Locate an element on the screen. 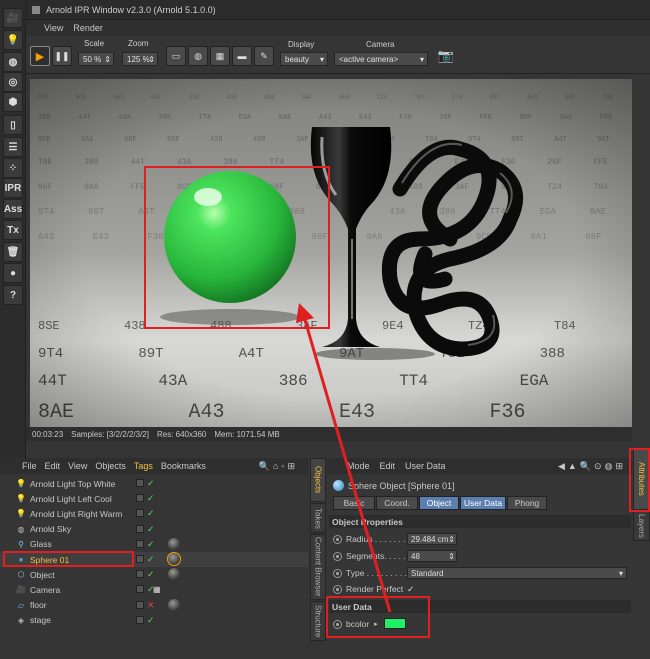  object-row: ⬡ Object ✓ is located at coordinates (154, 574).